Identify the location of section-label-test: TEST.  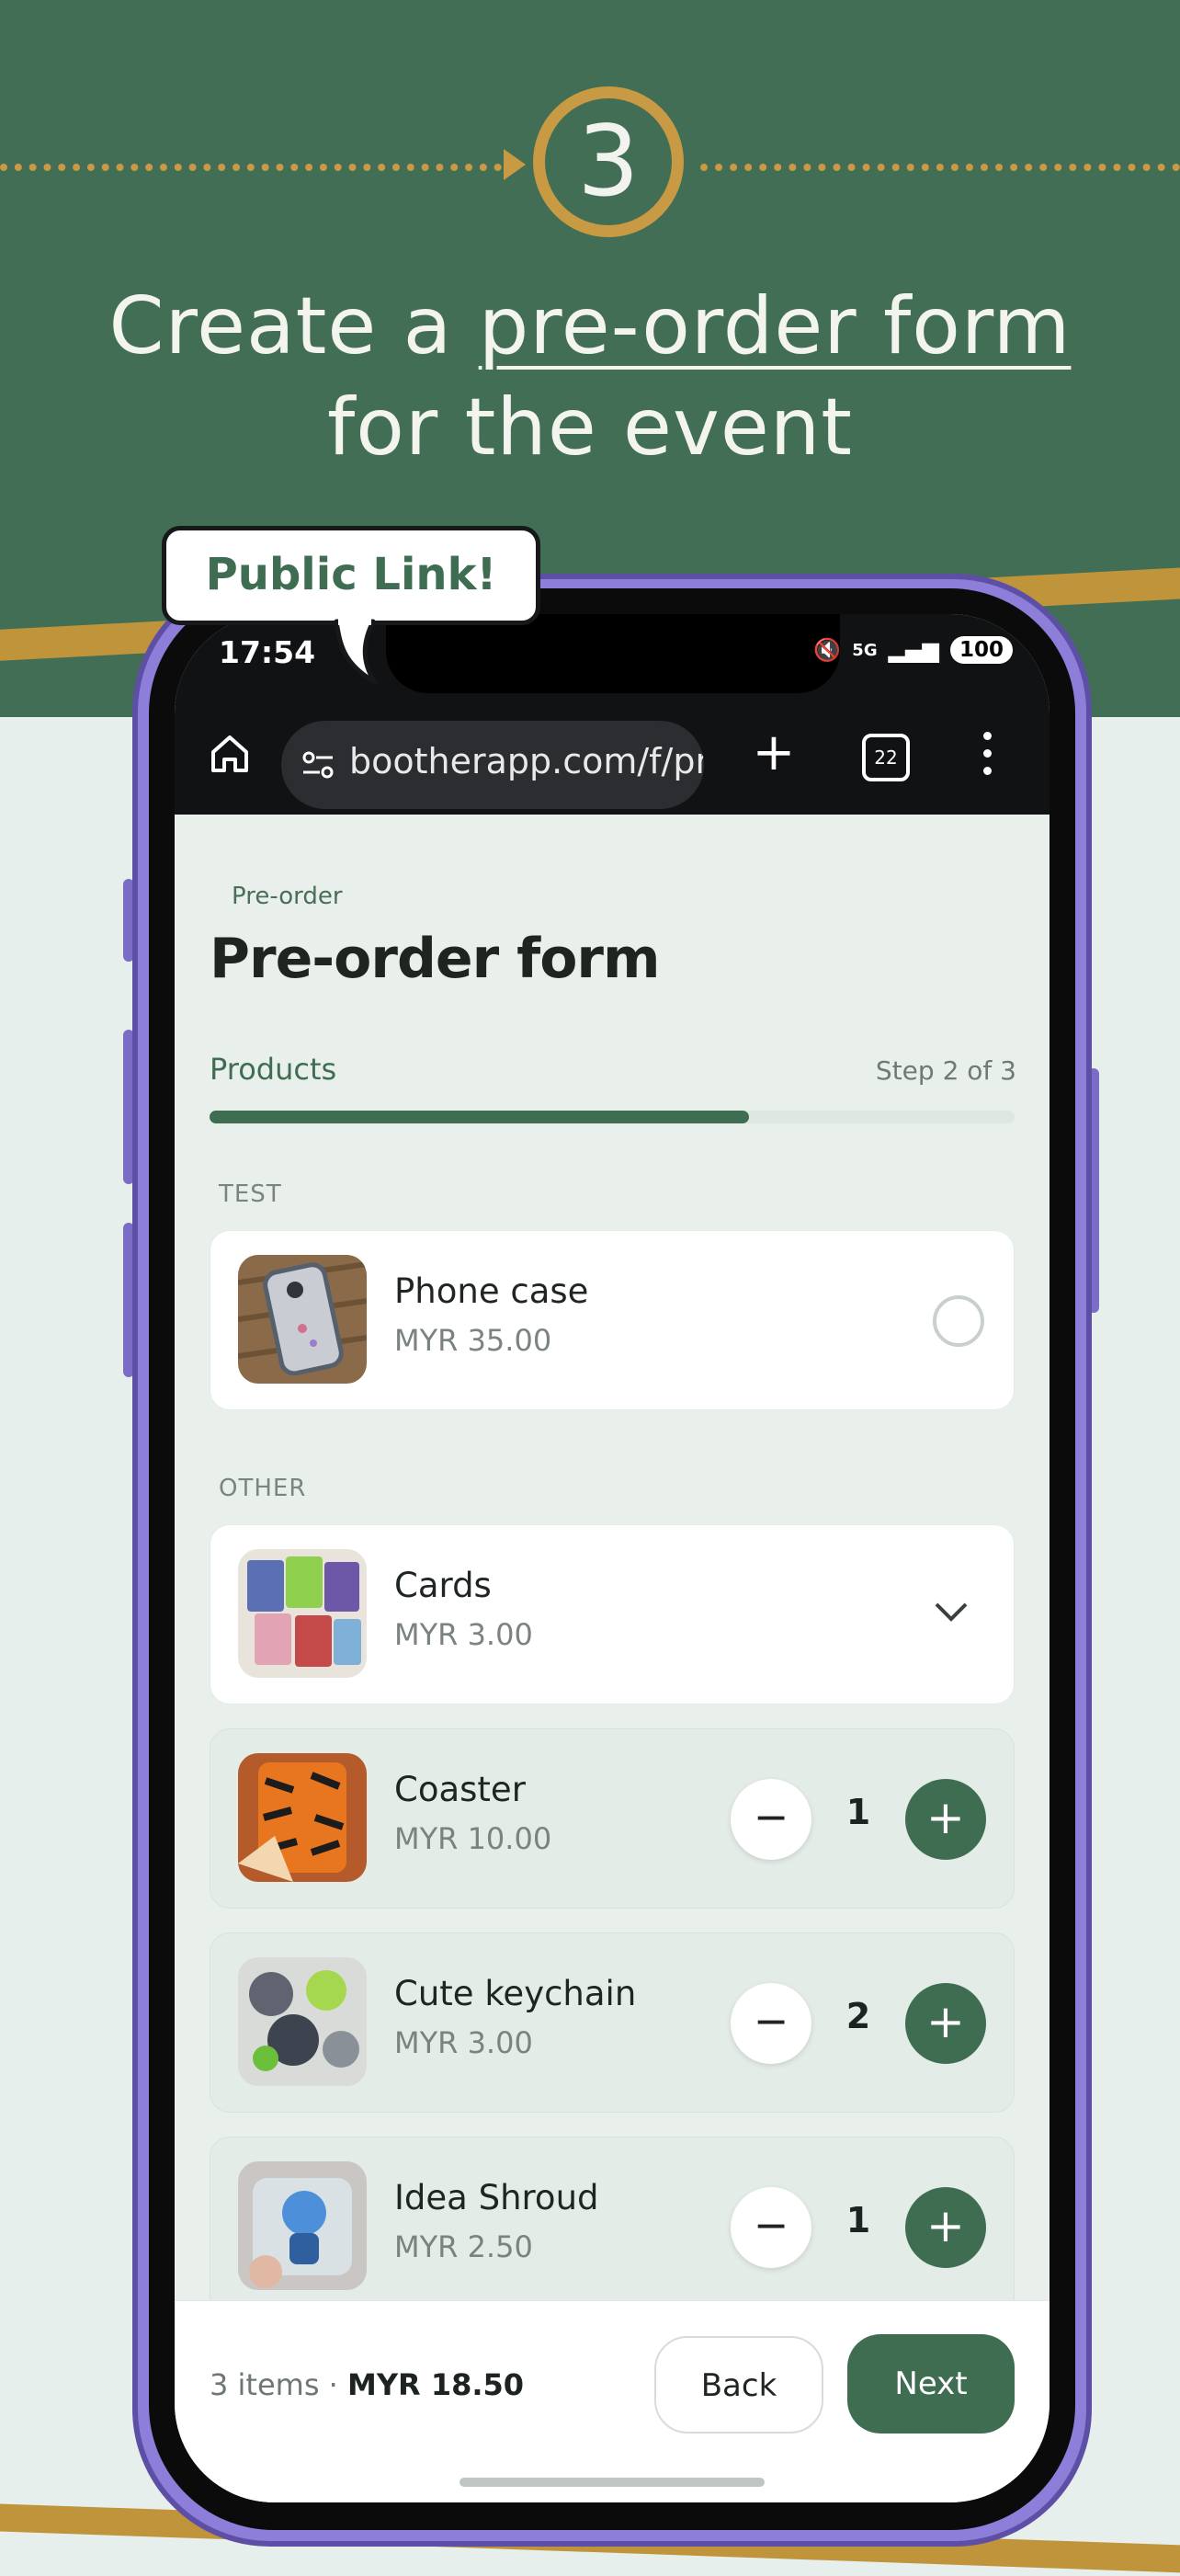
(250, 1194).